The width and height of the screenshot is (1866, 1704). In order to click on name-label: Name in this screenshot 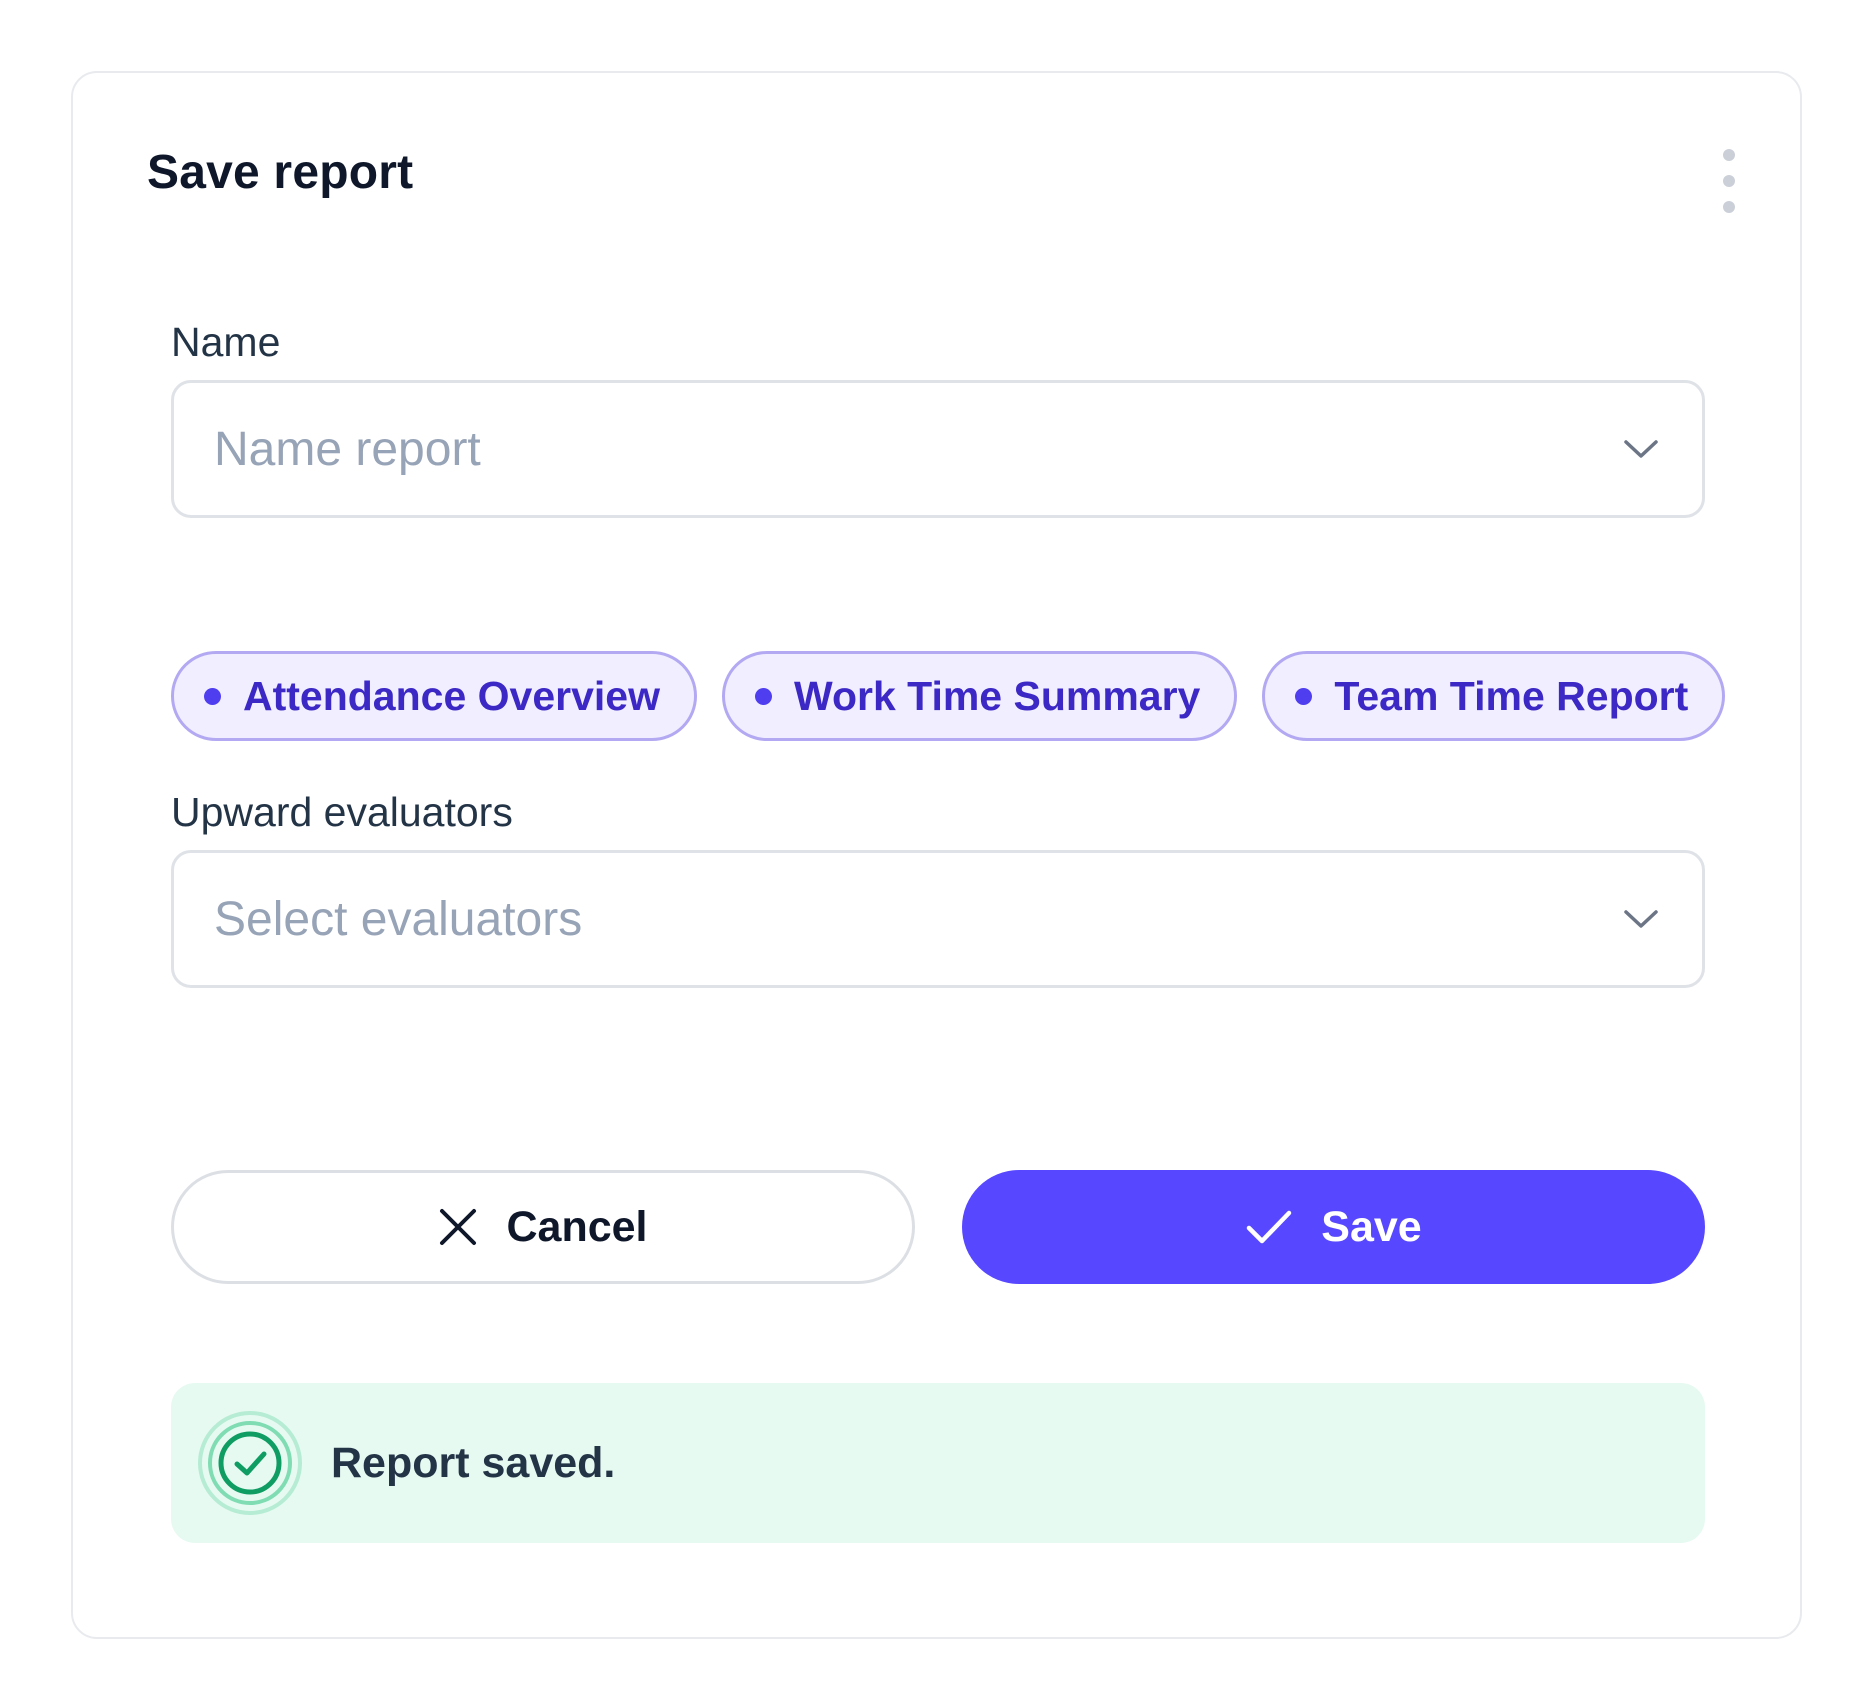, I will do `click(226, 342)`.